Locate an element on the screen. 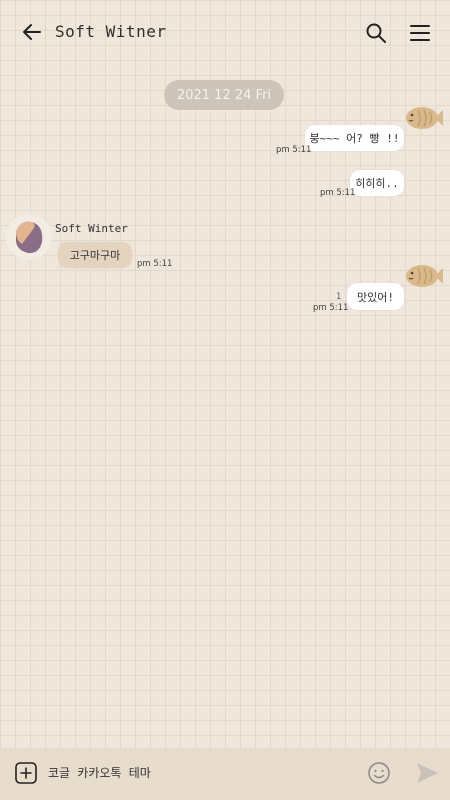  message-bubble-sent: 맛있어! is located at coordinates (375, 296).